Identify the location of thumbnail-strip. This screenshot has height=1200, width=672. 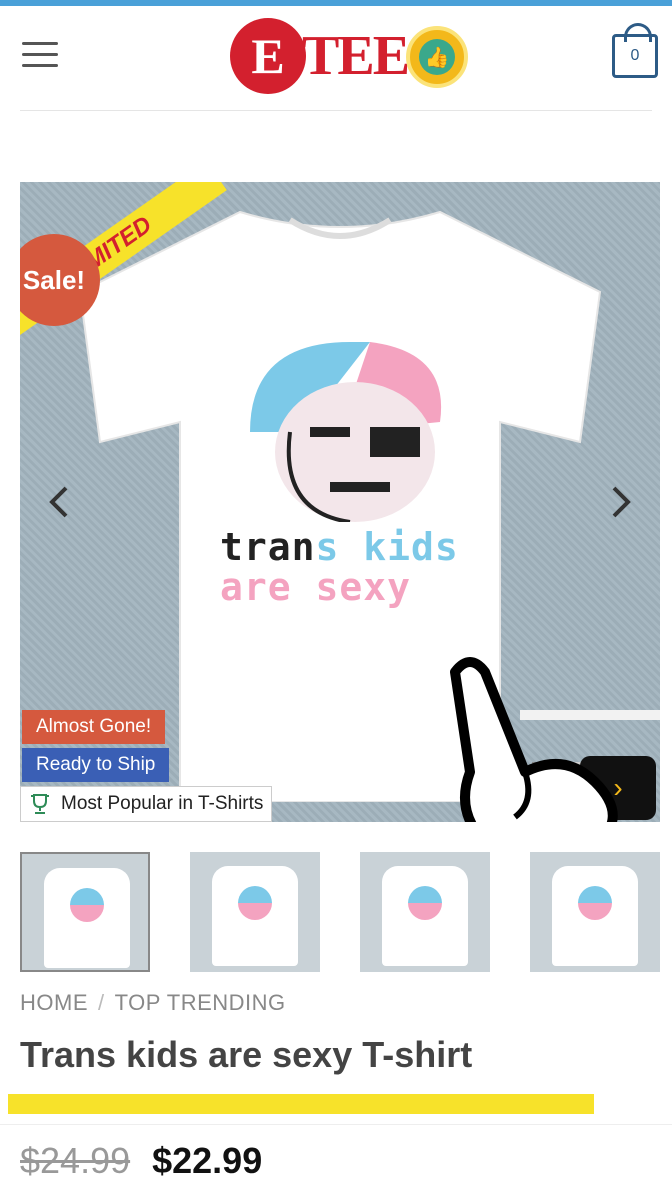
(340, 913).